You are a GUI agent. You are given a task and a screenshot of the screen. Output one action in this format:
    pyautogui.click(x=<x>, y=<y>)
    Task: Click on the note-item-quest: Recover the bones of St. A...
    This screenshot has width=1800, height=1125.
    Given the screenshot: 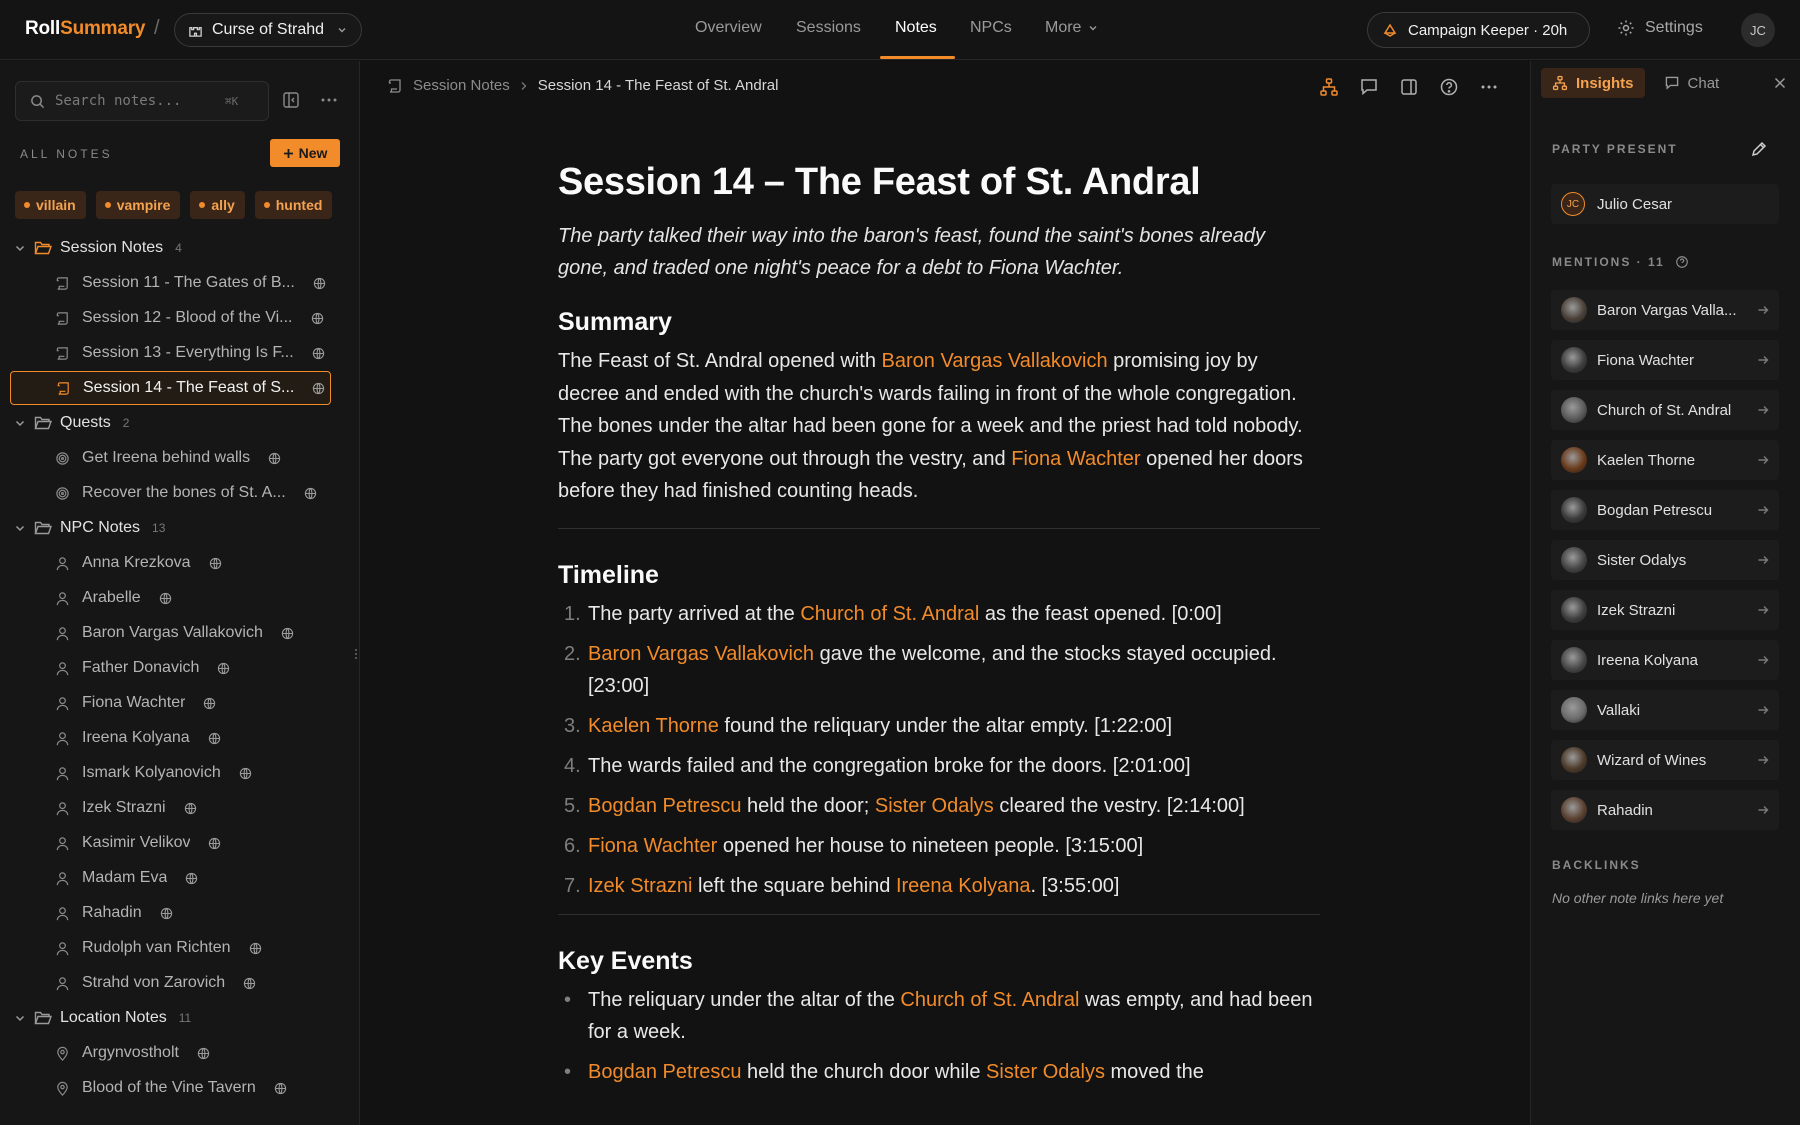 What is the action you would take?
    pyautogui.click(x=186, y=493)
    